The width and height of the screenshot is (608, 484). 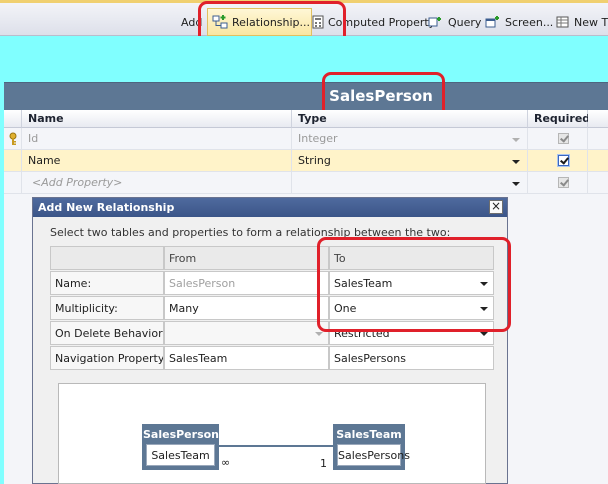 I want to click on left-entity-box: SalesPerson SalesTeam, so click(x=180, y=447).